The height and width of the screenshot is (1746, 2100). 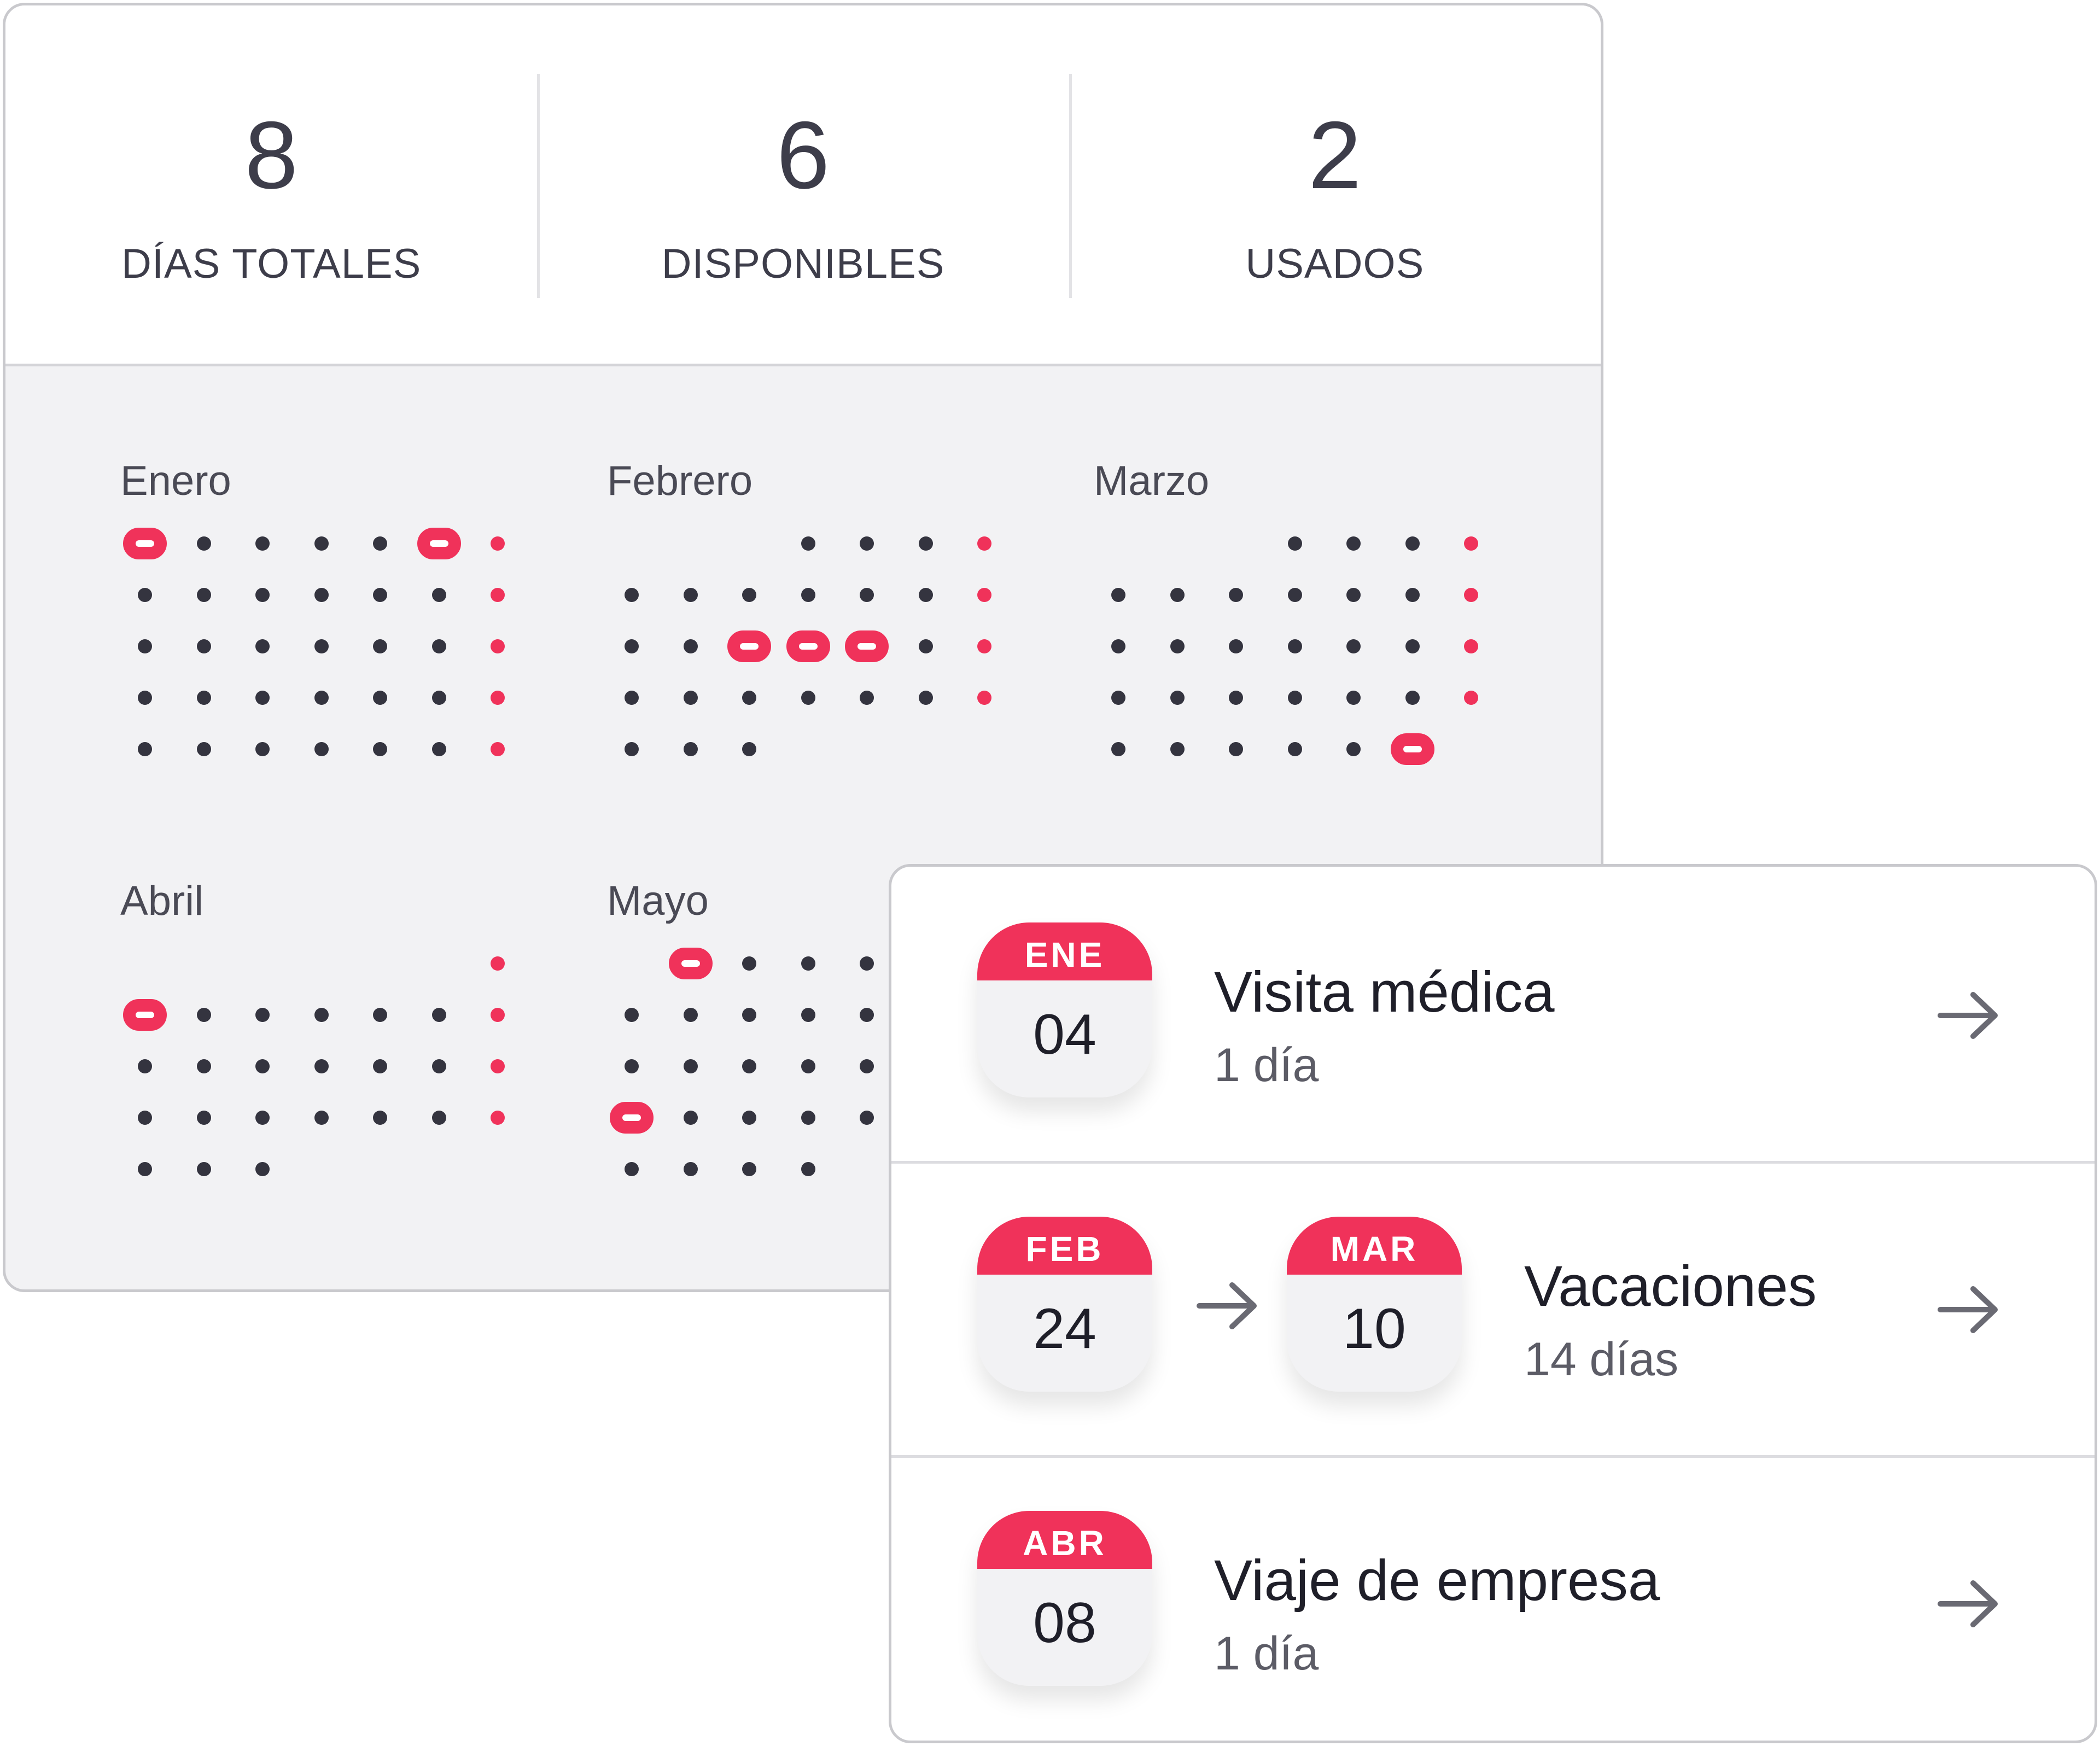 I want to click on badge-month: MAR, so click(x=1374, y=1246).